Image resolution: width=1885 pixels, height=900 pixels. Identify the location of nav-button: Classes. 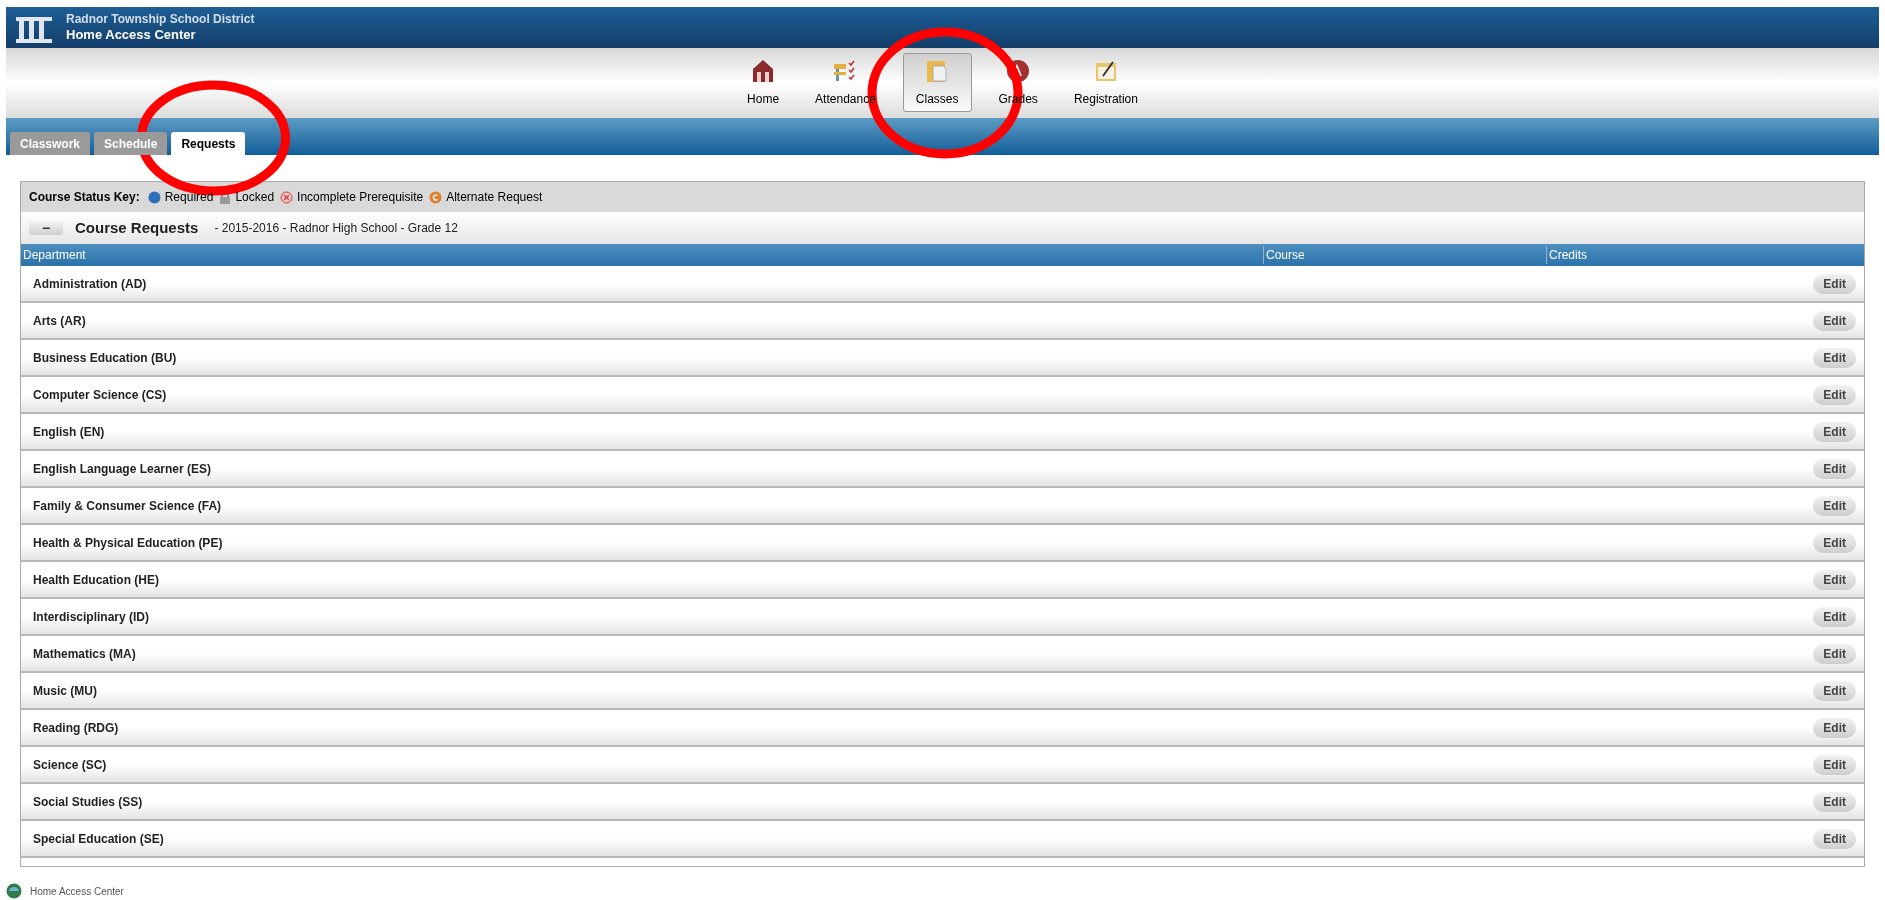
(937, 82).